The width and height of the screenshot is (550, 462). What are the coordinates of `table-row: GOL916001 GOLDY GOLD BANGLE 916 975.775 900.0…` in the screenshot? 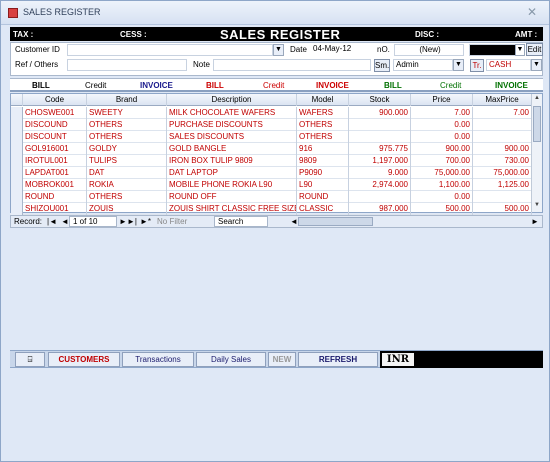 It's located at (271, 149).